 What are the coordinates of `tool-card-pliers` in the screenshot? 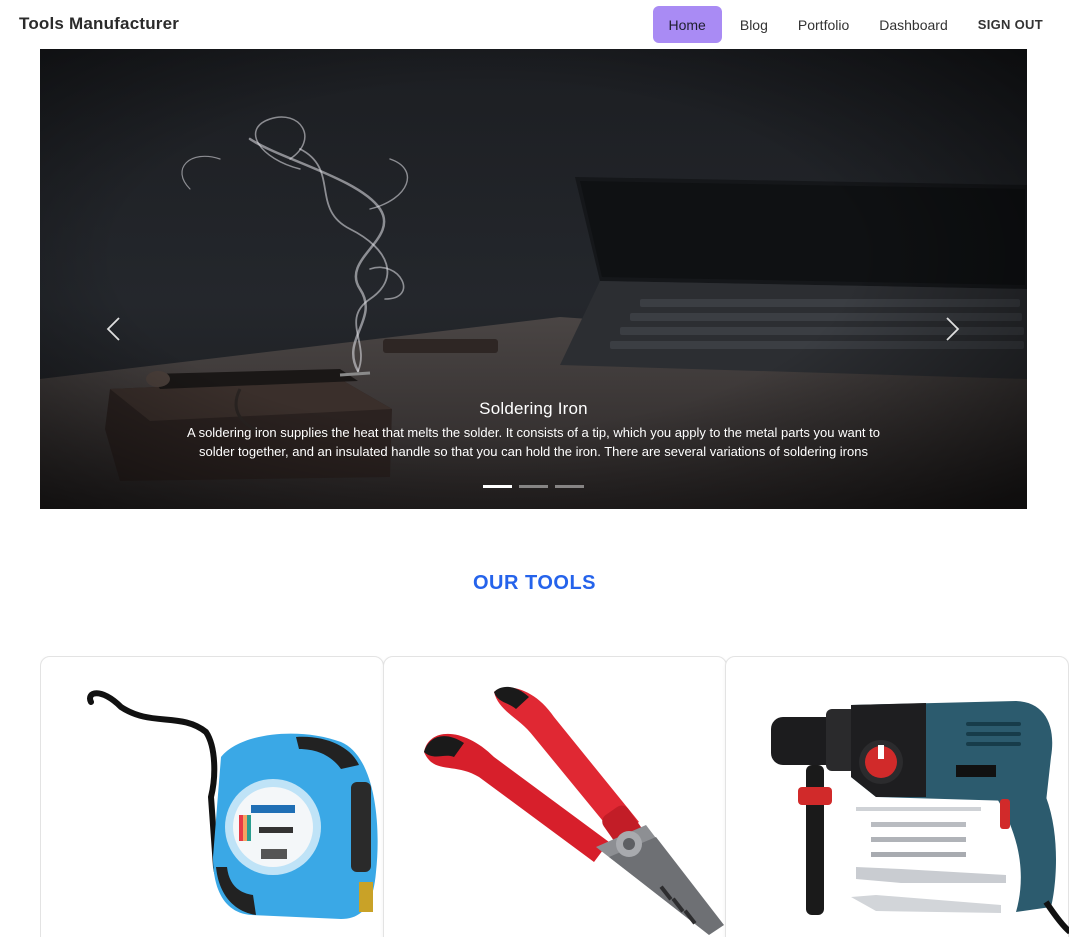 It's located at (555, 796).